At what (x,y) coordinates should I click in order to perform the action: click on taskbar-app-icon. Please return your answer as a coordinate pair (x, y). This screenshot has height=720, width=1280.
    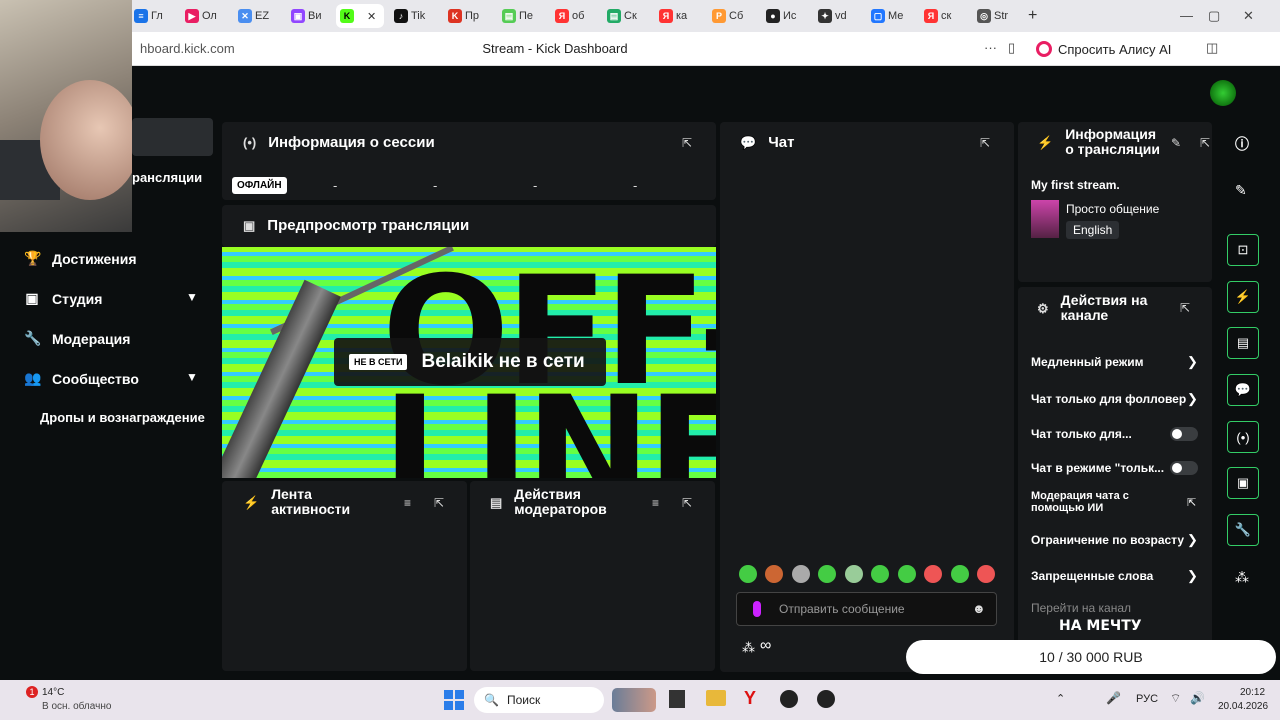
    Looking at the image, I should click on (677, 699).